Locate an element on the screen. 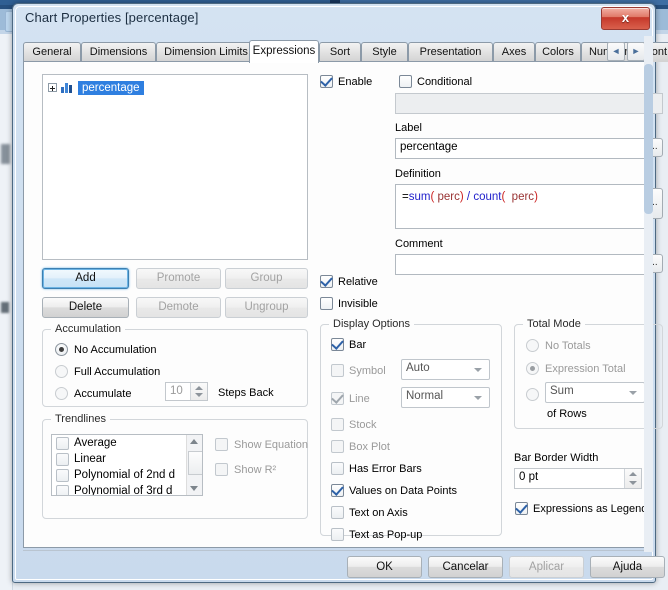  radio-no-accumulation is located at coordinates (61, 349).